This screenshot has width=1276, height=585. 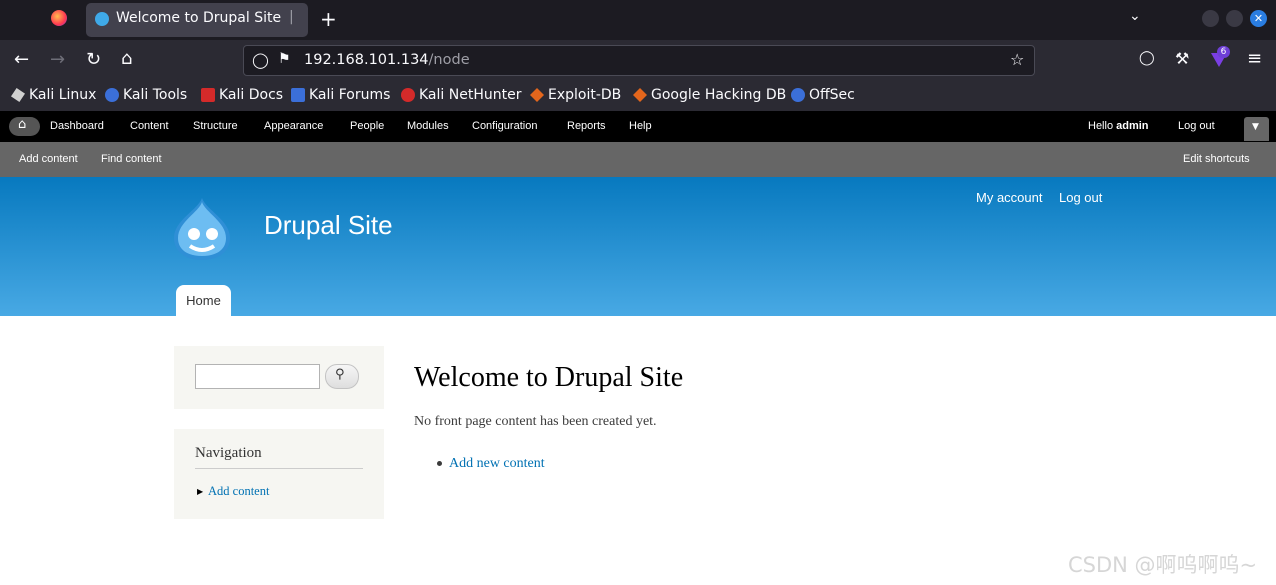 I want to click on shortcuts-bar, so click(x=638, y=159).